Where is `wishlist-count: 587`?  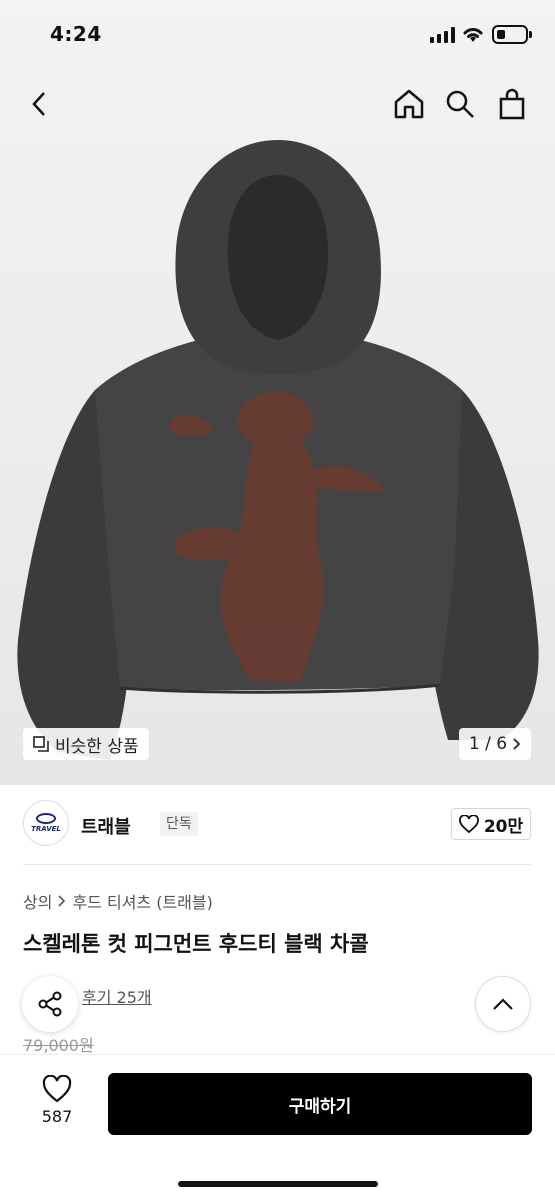
wishlist-count: 587 is located at coordinates (57, 1116).